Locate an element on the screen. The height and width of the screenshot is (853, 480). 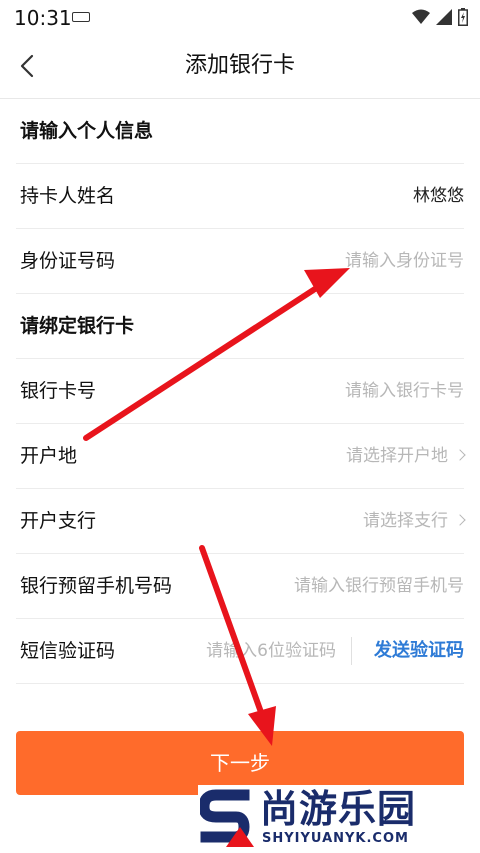
card-number-label: 银行卡号 is located at coordinates (58, 391).